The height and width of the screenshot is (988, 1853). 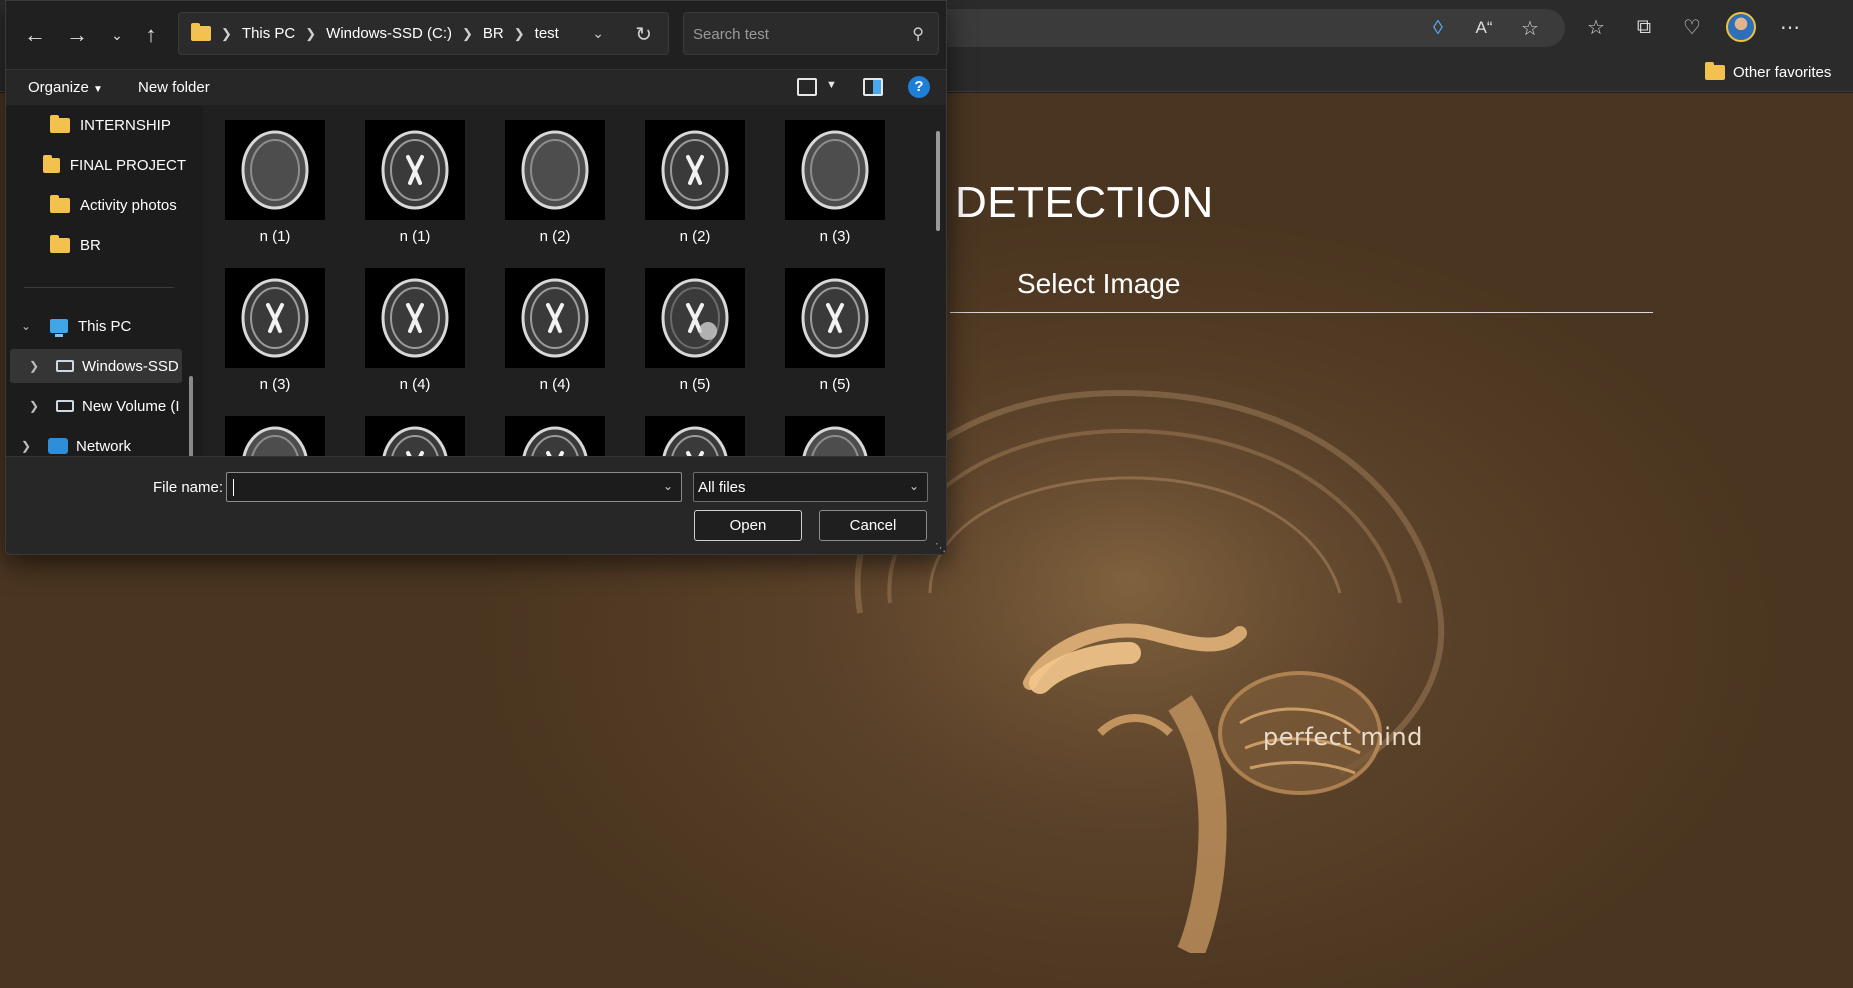 What do you see at coordinates (1438, 28) in the screenshot?
I see `tag-icon: ◊` at bounding box center [1438, 28].